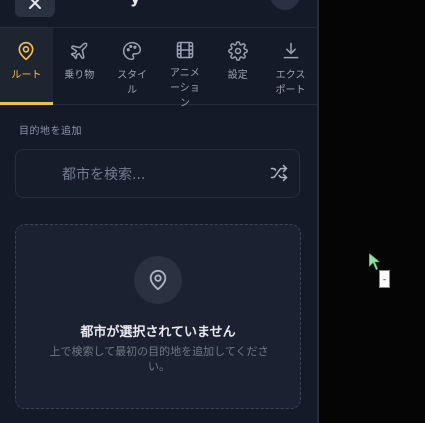  I want to click on tab-label: 乗り物, so click(79, 75).